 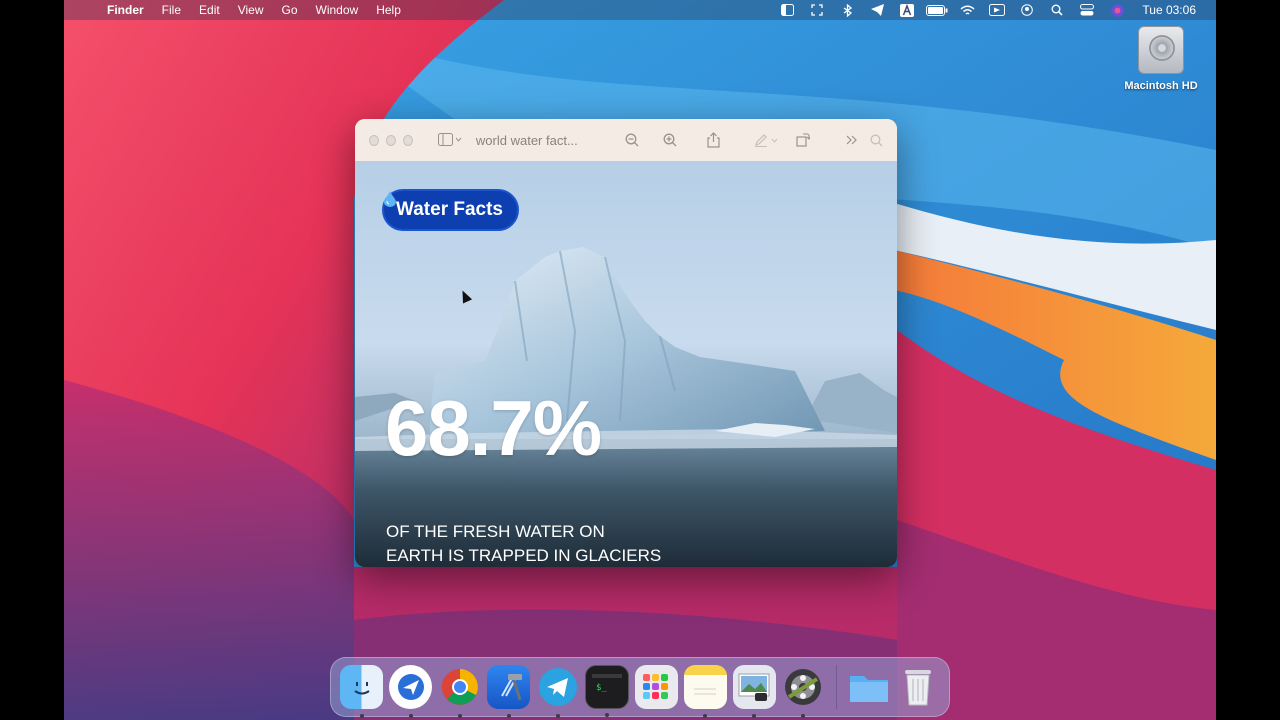 I want to click on water-facts-badge: Water Facts, so click(x=450, y=210).